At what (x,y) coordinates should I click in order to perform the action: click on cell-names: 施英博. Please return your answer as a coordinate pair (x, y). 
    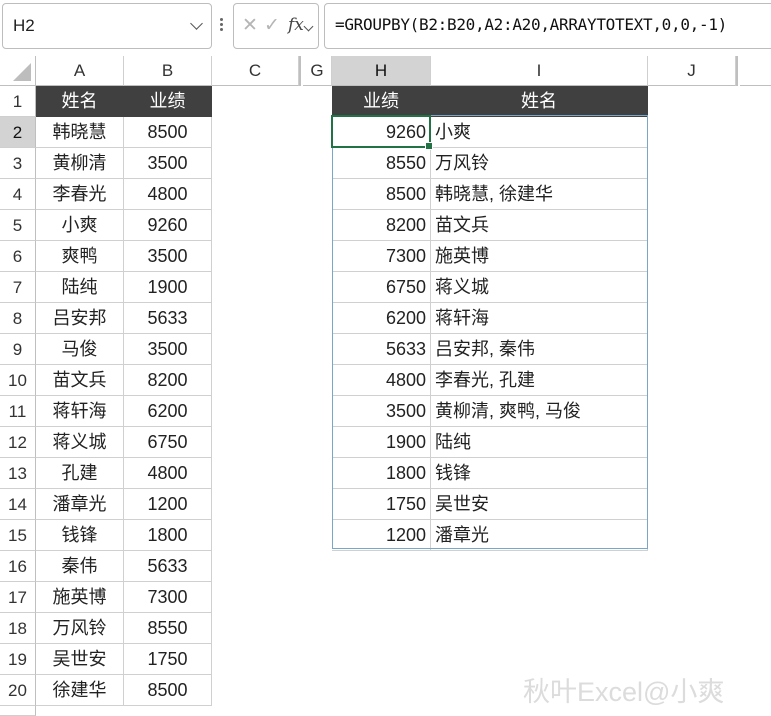
    Looking at the image, I should click on (539, 256).